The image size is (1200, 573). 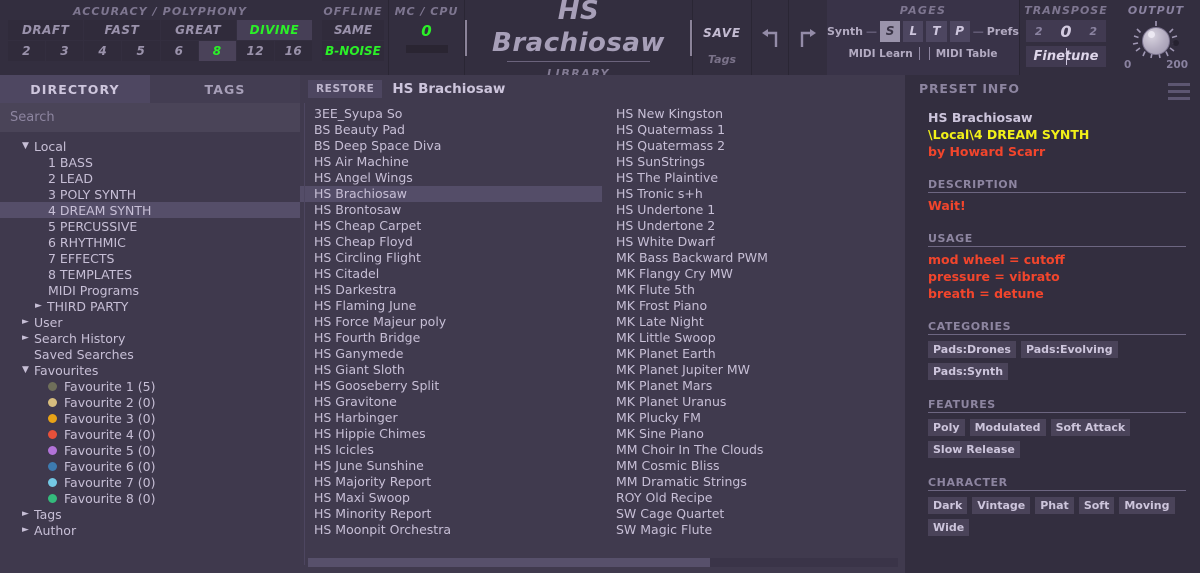 What do you see at coordinates (753, 194) in the screenshot?
I see `preset-list-item: HS Tronic s+h` at bounding box center [753, 194].